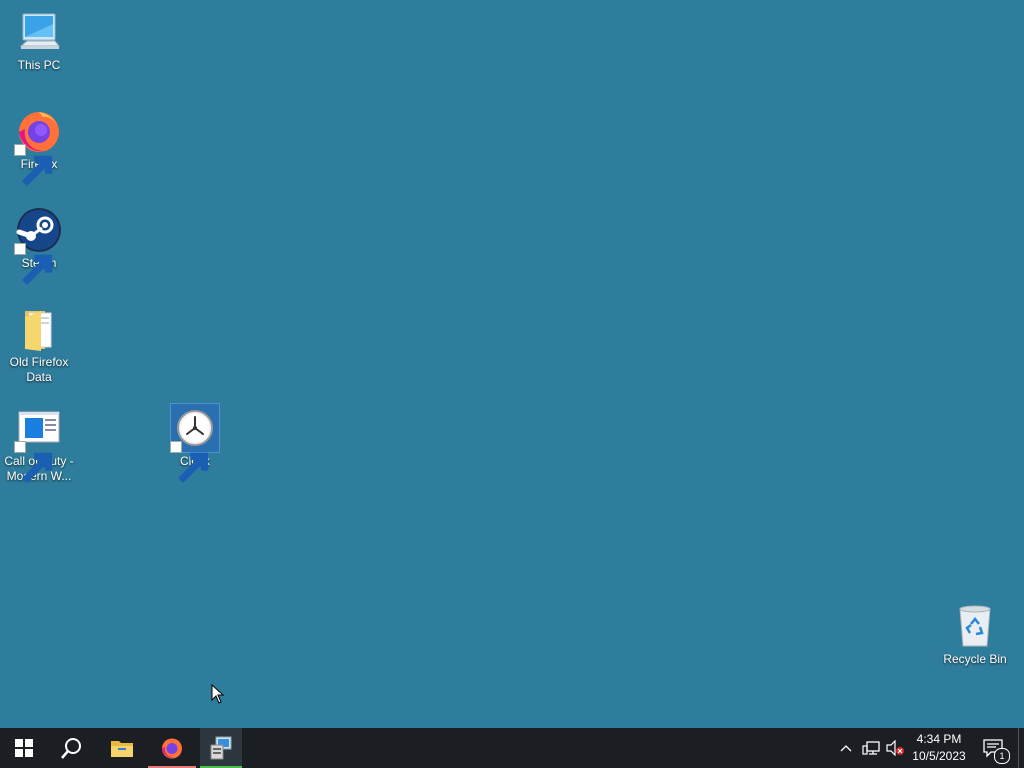  Describe the element at coordinates (1021, 748) in the screenshot. I see `show-desktop-button` at that location.